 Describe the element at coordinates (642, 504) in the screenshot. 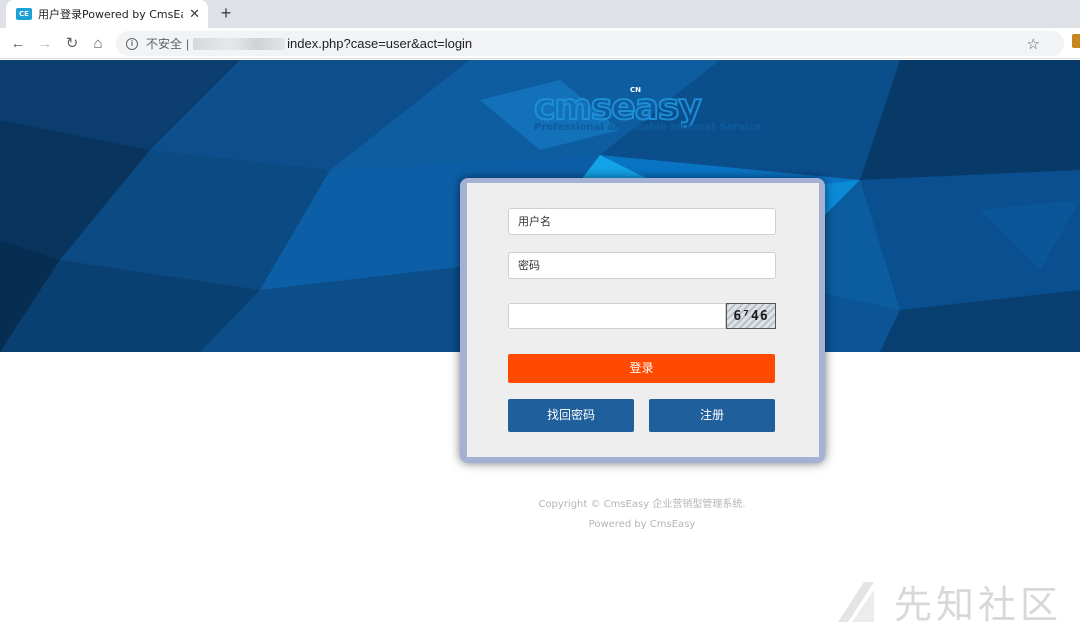

I see `footer-copyright: Copyright © CmsEasy 企业营销型管理系统.` at that location.